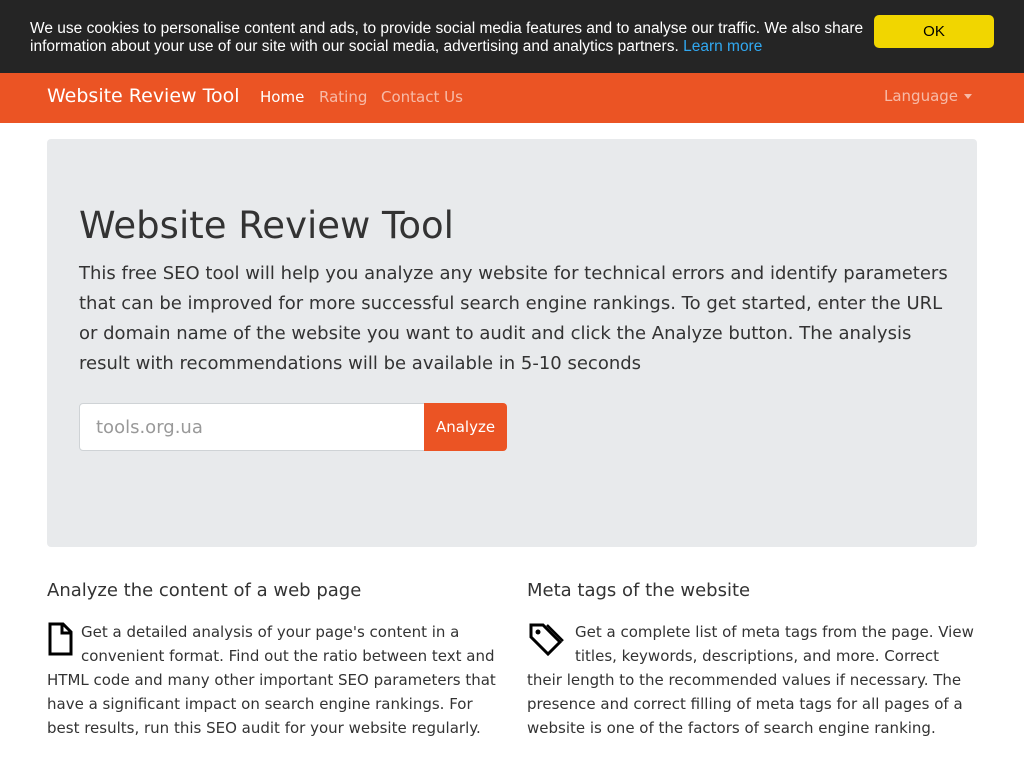  What do you see at coordinates (934, 31) in the screenshot?
I see `cookie-ok-button: OK` at bounding box center [934, 31].